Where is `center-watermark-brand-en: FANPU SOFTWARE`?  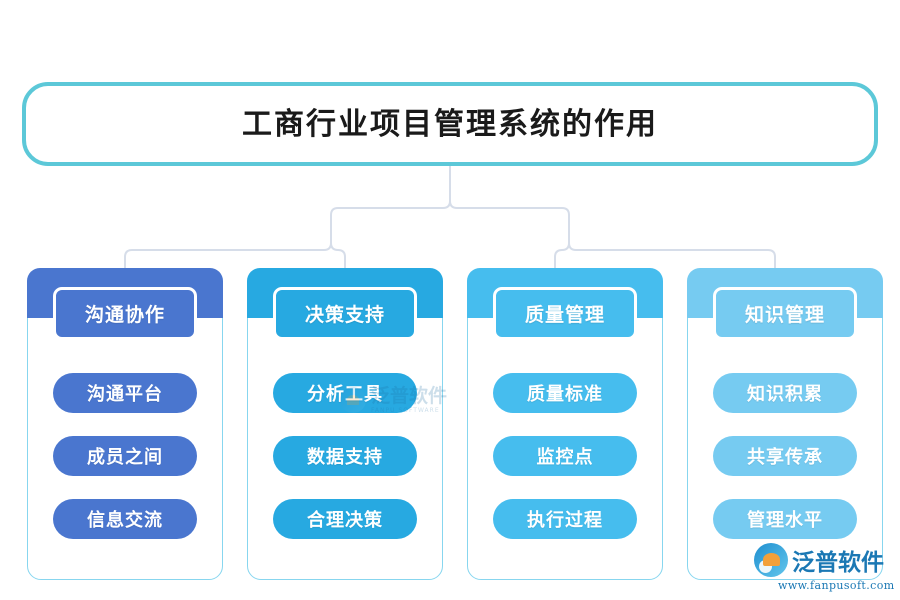
center-watermark-brand-en: FANPU SOFTWARE is located at coordinates (405, 410).